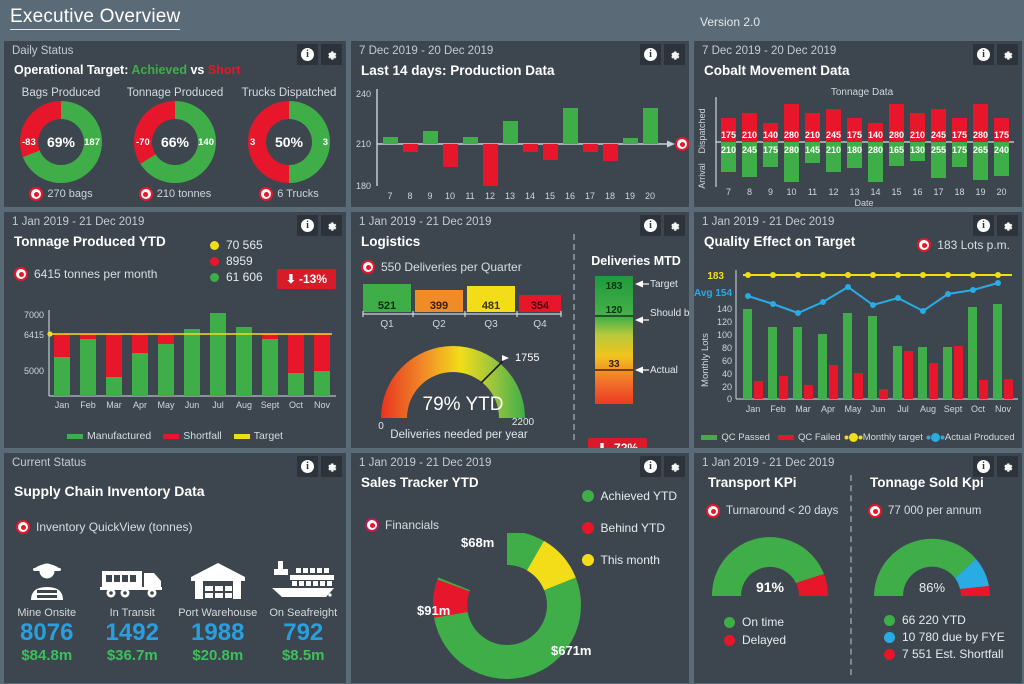 The image size is (1024, 684). I want to click on legend-label: 66 220 YTD, so click(934, 620).